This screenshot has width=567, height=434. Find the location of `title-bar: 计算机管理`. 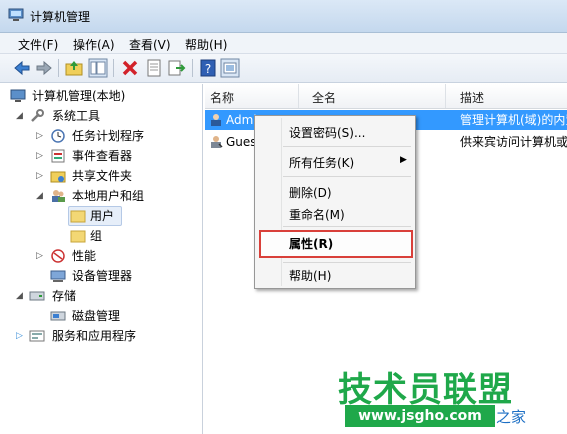

title-bar: 计算机管理 is located at coordinates (283, 16).